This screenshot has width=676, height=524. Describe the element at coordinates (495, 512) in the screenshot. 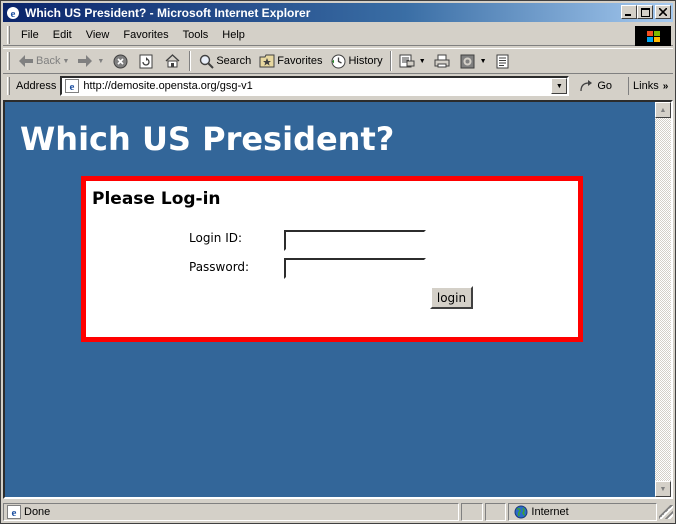

I see `status-security-panel` at that location.